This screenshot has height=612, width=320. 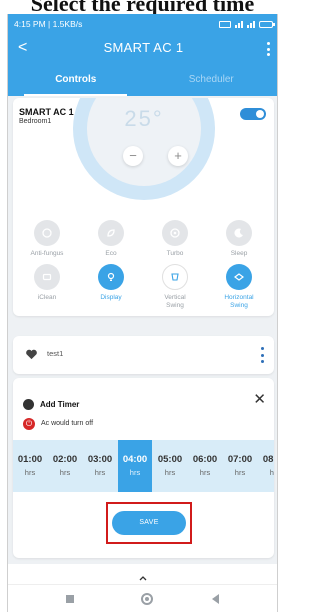 What do you see at coordinates (147, 599) in the screenshot?
I see `home-icon` at bounding box center [147, 599].